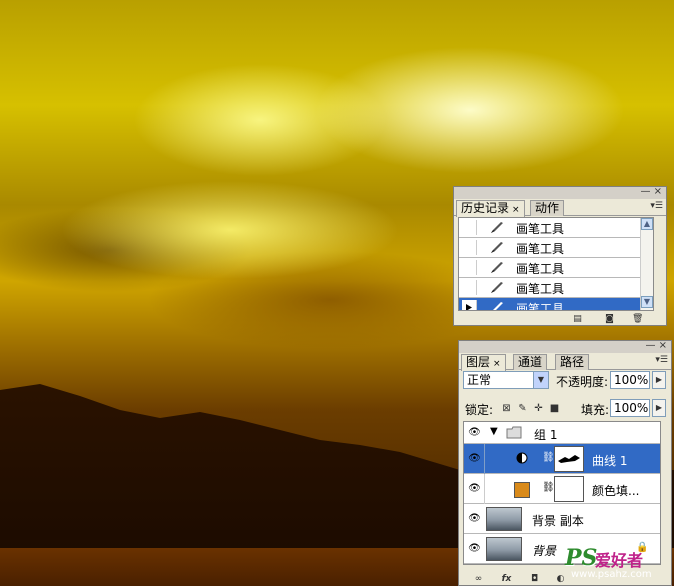 The height and width of the screenshot is (586, 674). What do you see at coordinates (544, 550) in the screenshot?
I see `layer-name: 背景` at bounding box center [544, 550].